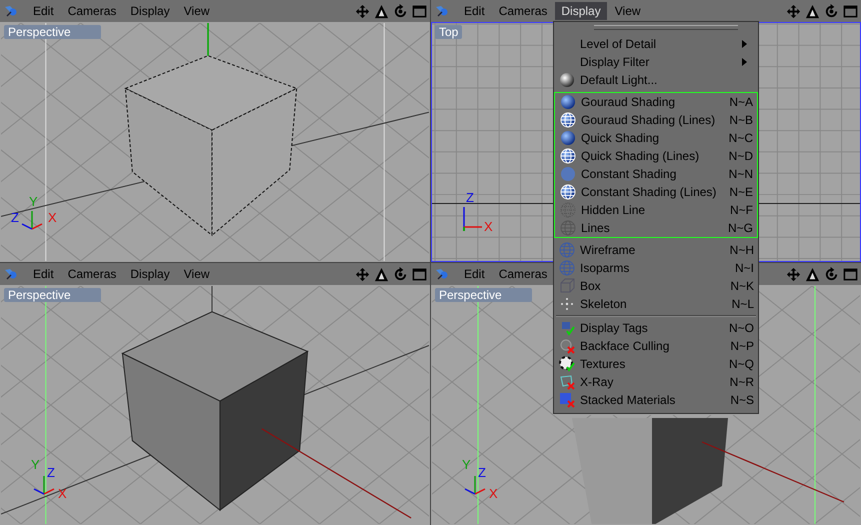 The height and width of the screenshot is (525, 861). Describe the element at coordinates (567, 304) in the screenshot. I see `dots-icon` at that location.